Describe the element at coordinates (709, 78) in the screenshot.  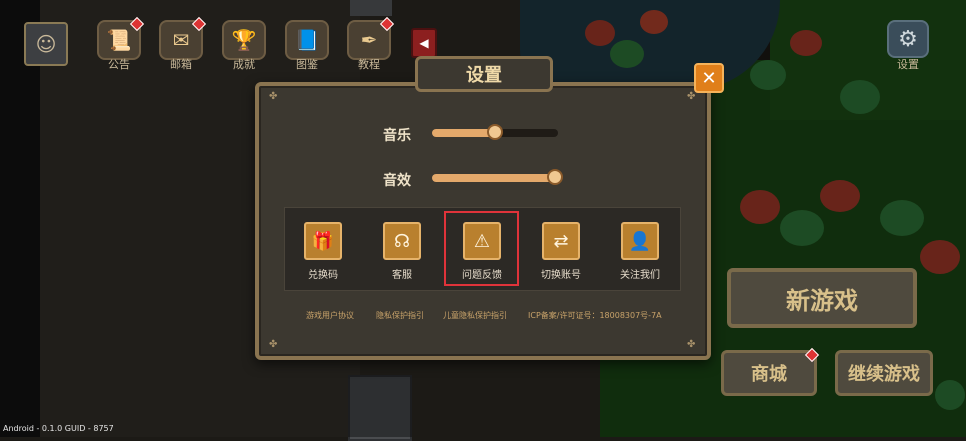
I see `close-icon: ✕` at that location.